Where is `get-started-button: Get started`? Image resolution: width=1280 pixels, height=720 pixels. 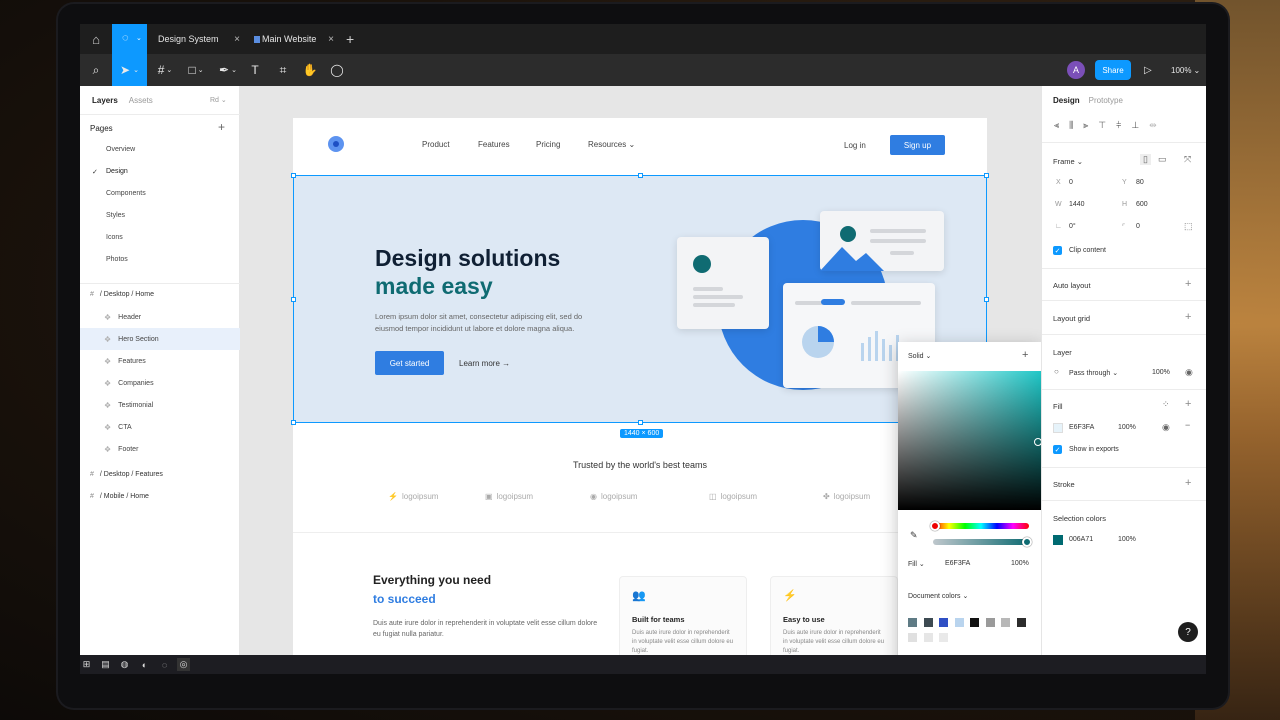
get-started-button: Get started is located at coordinates (409, 363).